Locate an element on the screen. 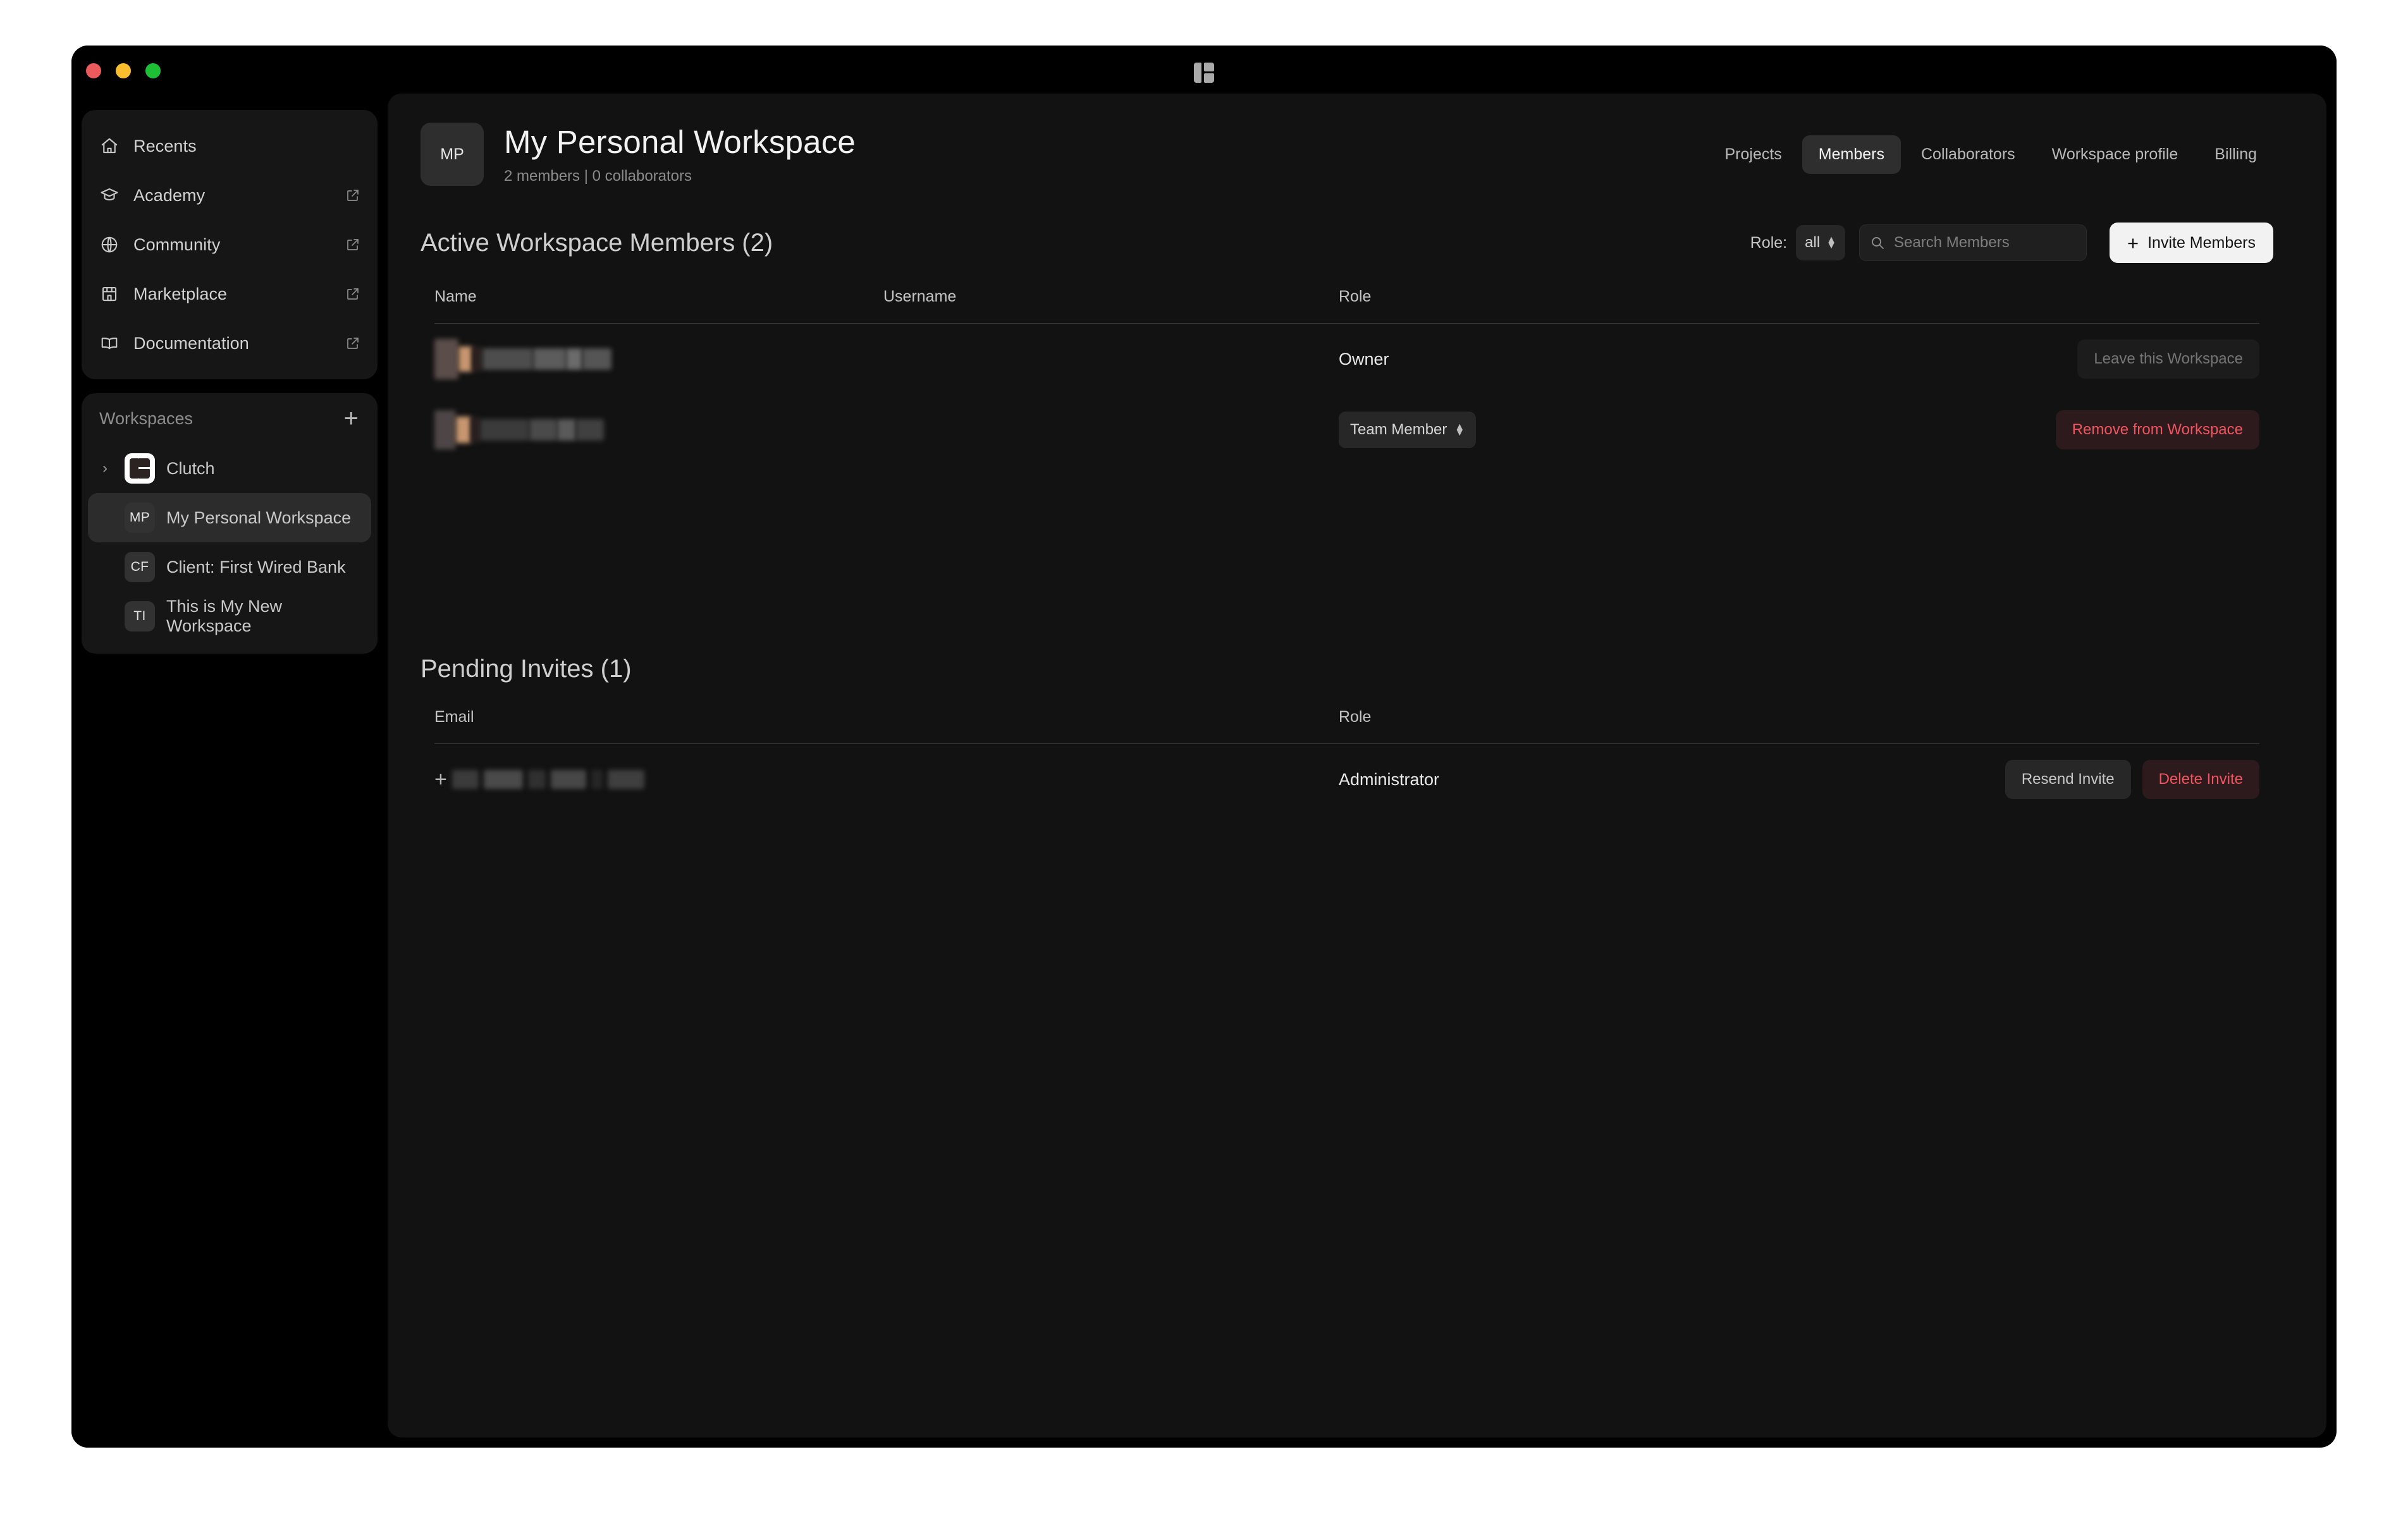  workspaces-title: Workspaces is located at coordinates (146, 418).